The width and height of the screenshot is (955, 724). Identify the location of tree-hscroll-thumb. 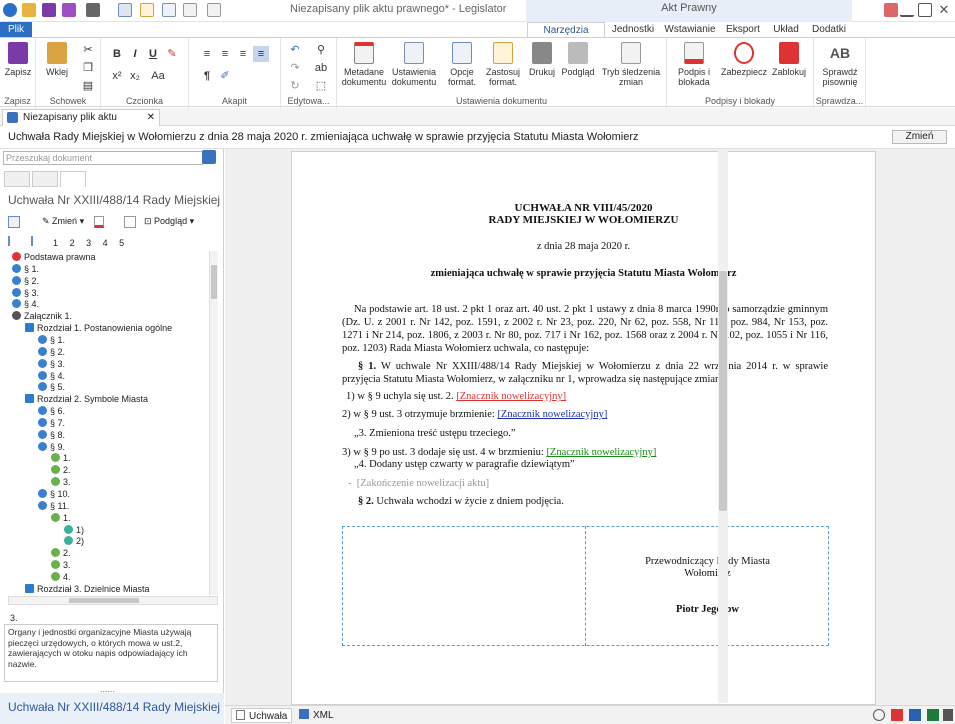
(104, 600).